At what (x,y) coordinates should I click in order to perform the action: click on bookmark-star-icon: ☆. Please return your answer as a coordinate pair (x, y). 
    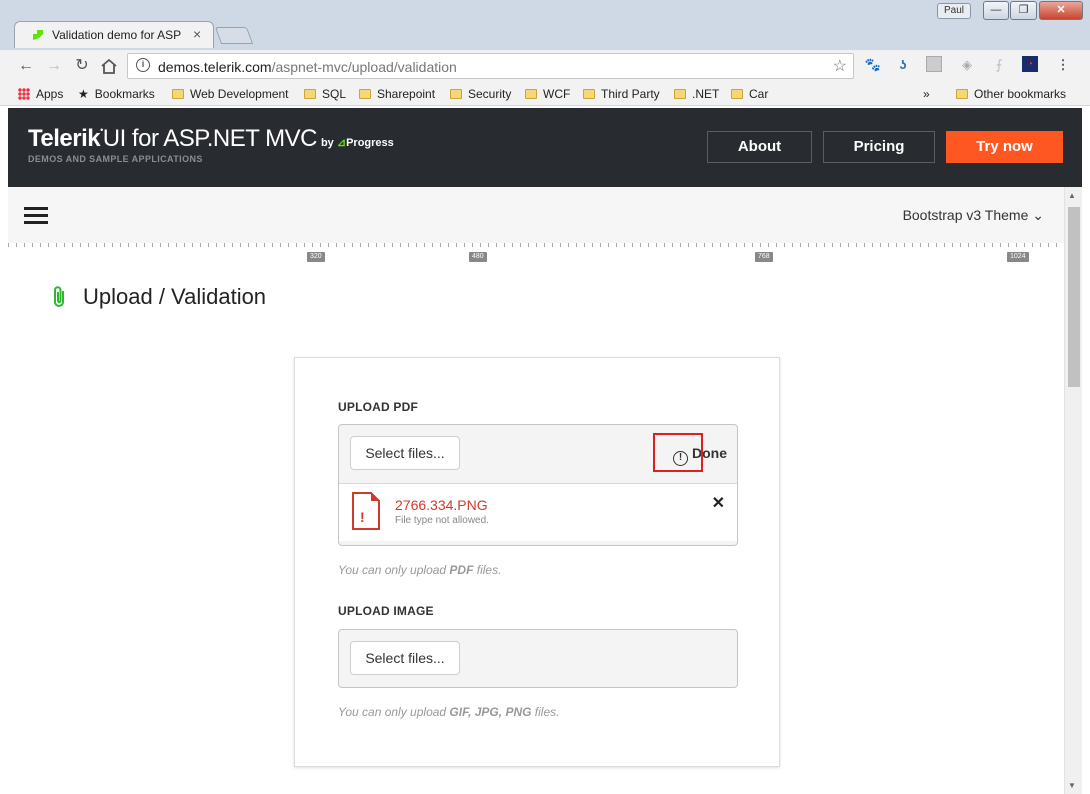
    Looking at the image, I should click on (840, 66).